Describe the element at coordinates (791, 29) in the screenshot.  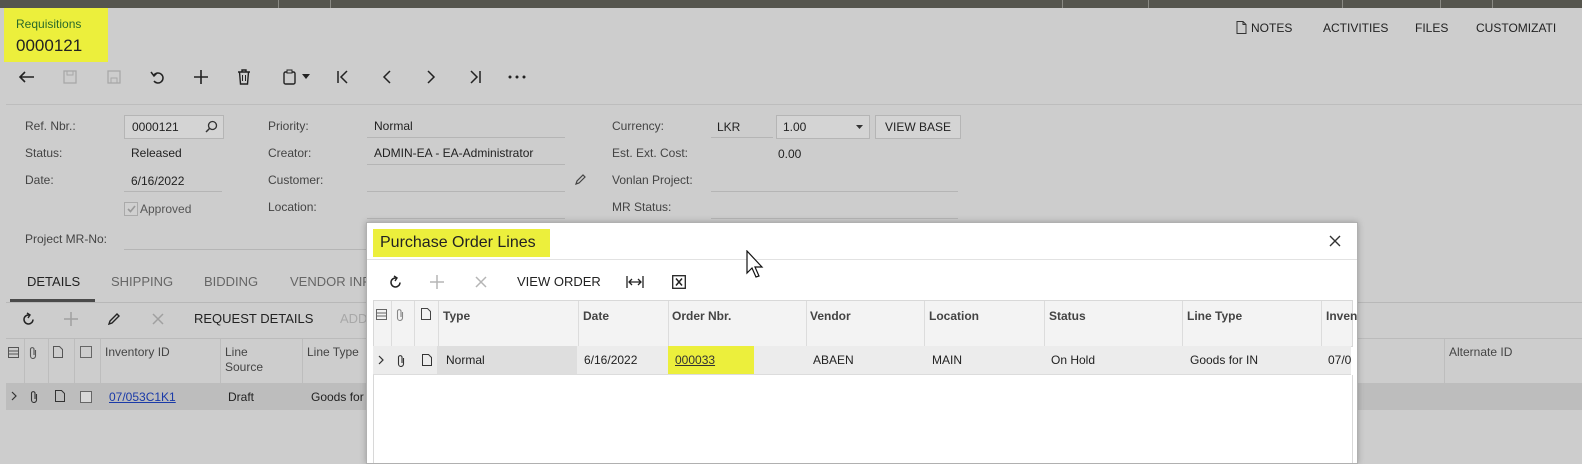
I see `top-links: NOTES ACTIVITIES FILES CUSTOMIZATI` at that location.